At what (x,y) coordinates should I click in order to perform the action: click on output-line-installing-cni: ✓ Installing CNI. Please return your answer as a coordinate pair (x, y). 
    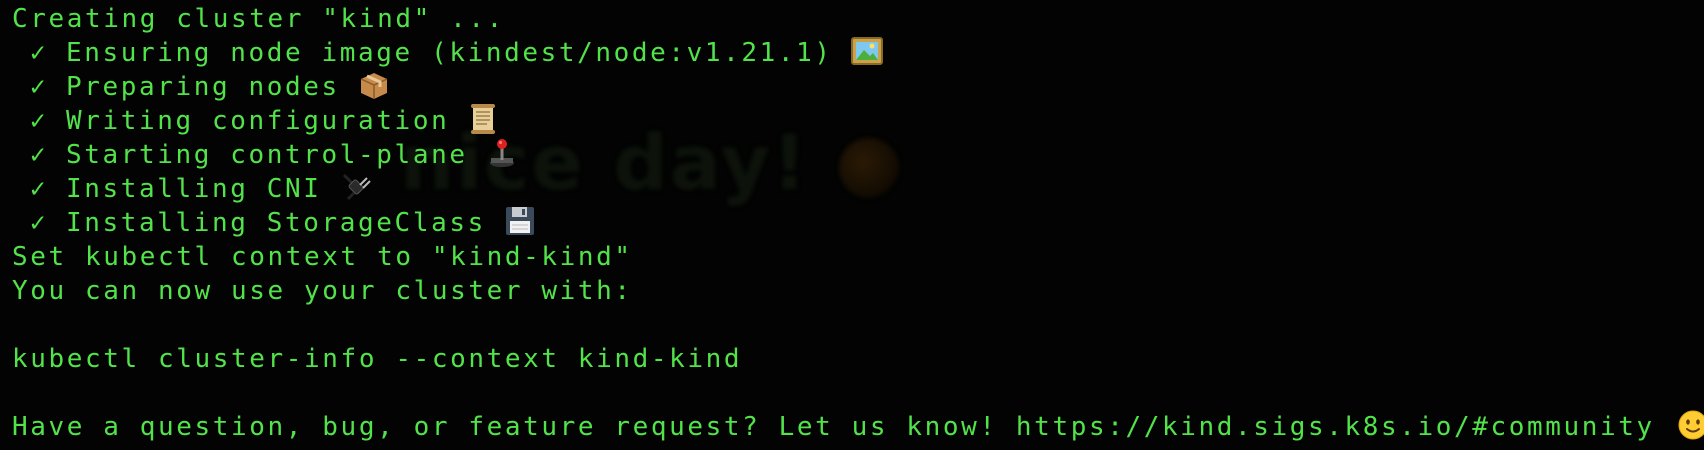
    Looking at the image, I should click on (858, 189).